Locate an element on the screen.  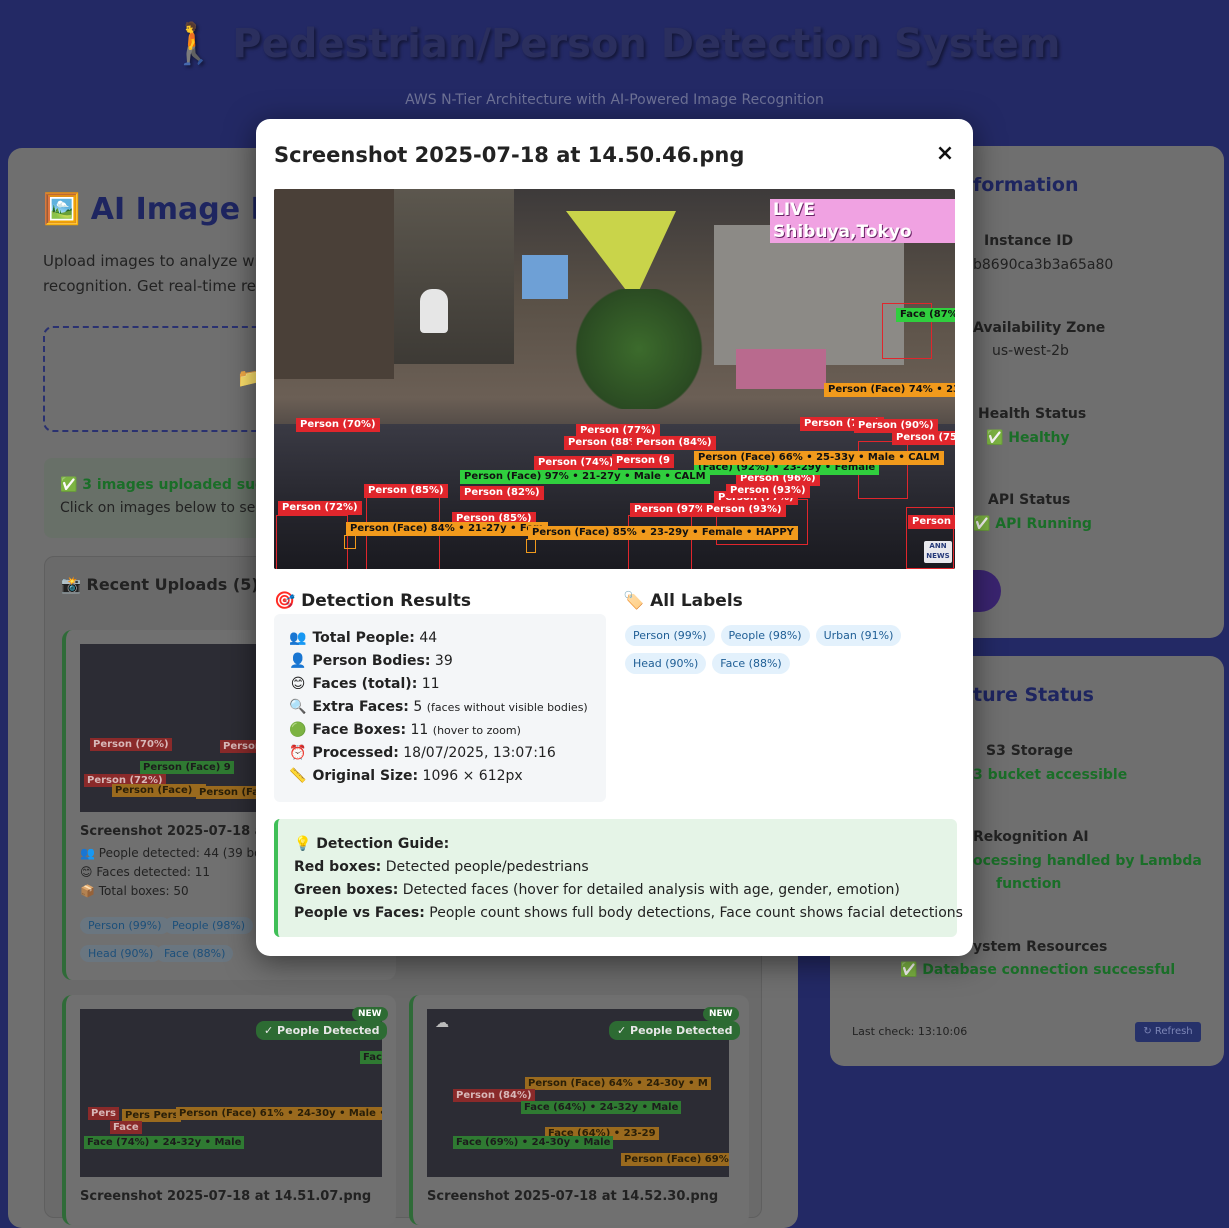
label-chip: Face (88%) is located at coordinates (751, 663).